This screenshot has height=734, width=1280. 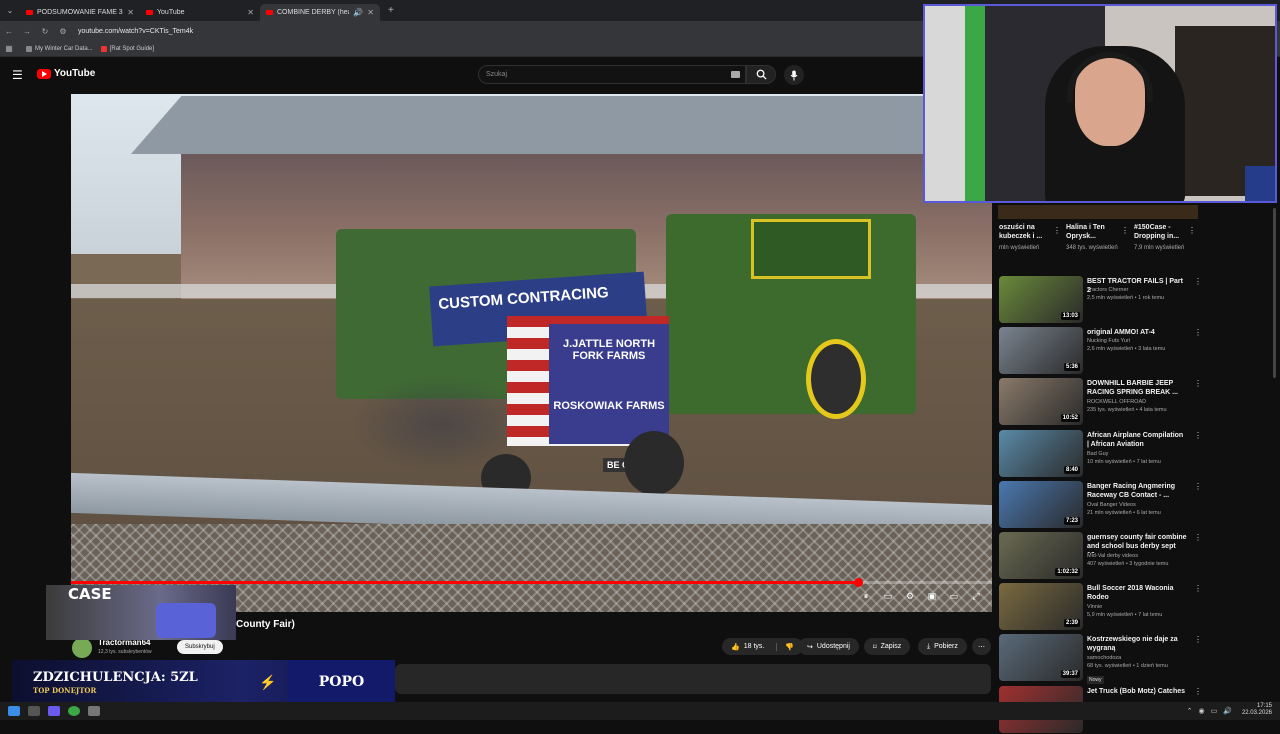 What do you see at coordinates (1041, 658) in the screenshot?
I see `video-thumbnail: 39:37` at bounding box center [1041, 658].